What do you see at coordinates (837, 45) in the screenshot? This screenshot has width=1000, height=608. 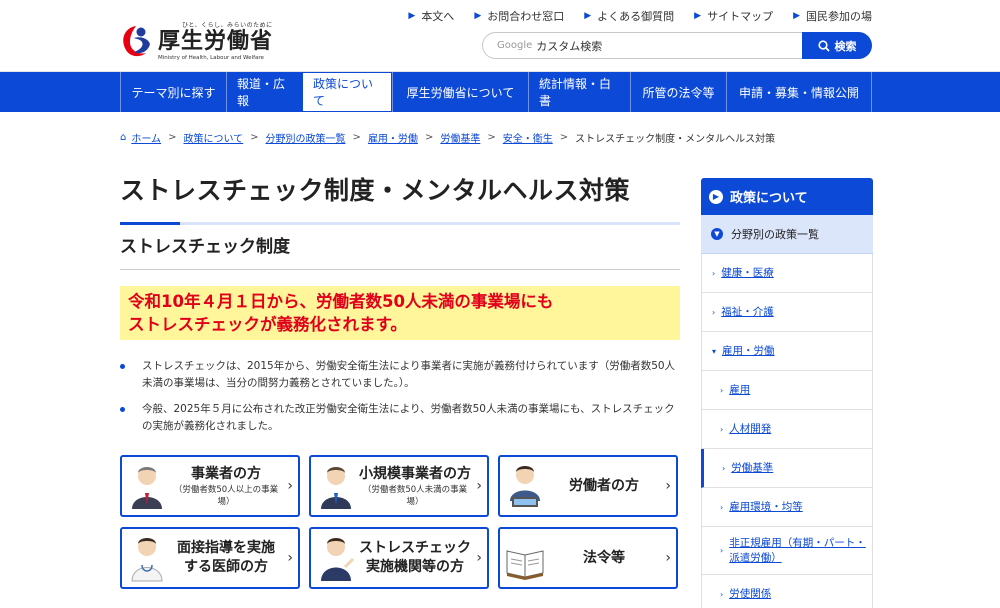 I see `search-button: 検索` at bounding box center [837, 45].